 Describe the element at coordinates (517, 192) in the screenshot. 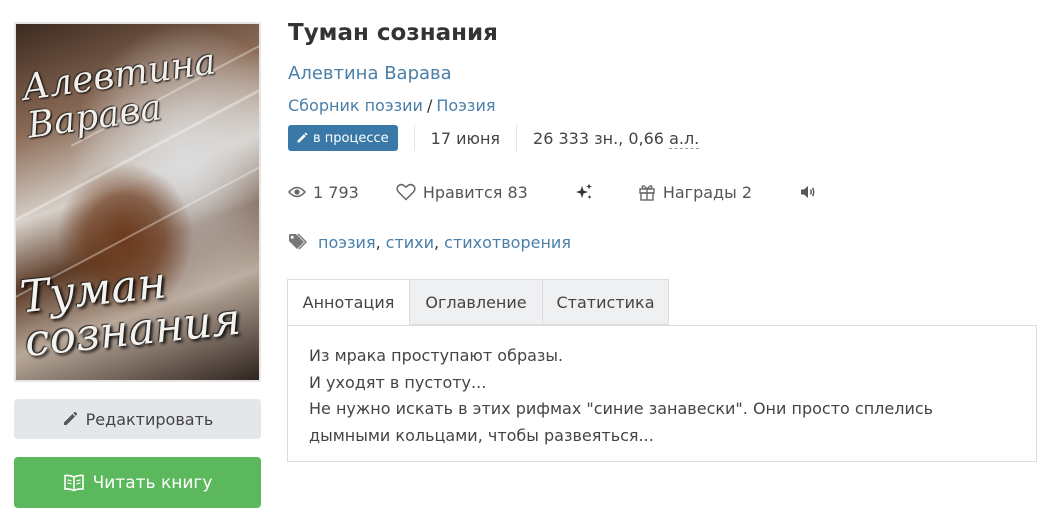

I see `likes-count: 83` at that location.